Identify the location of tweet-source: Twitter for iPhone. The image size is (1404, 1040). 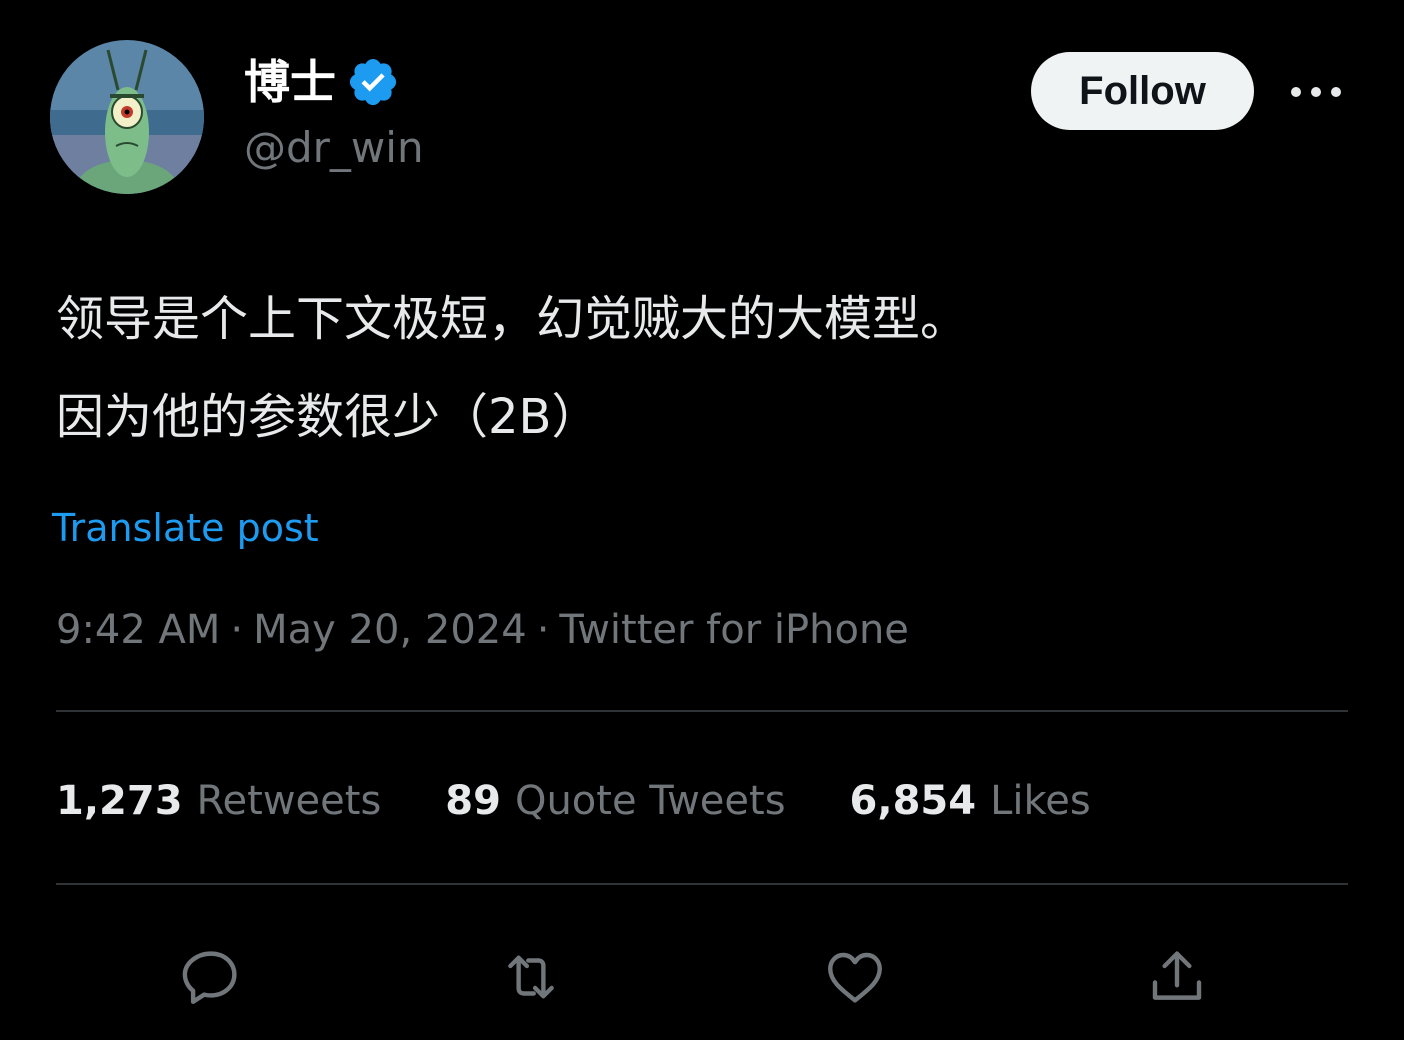
(734, 630).